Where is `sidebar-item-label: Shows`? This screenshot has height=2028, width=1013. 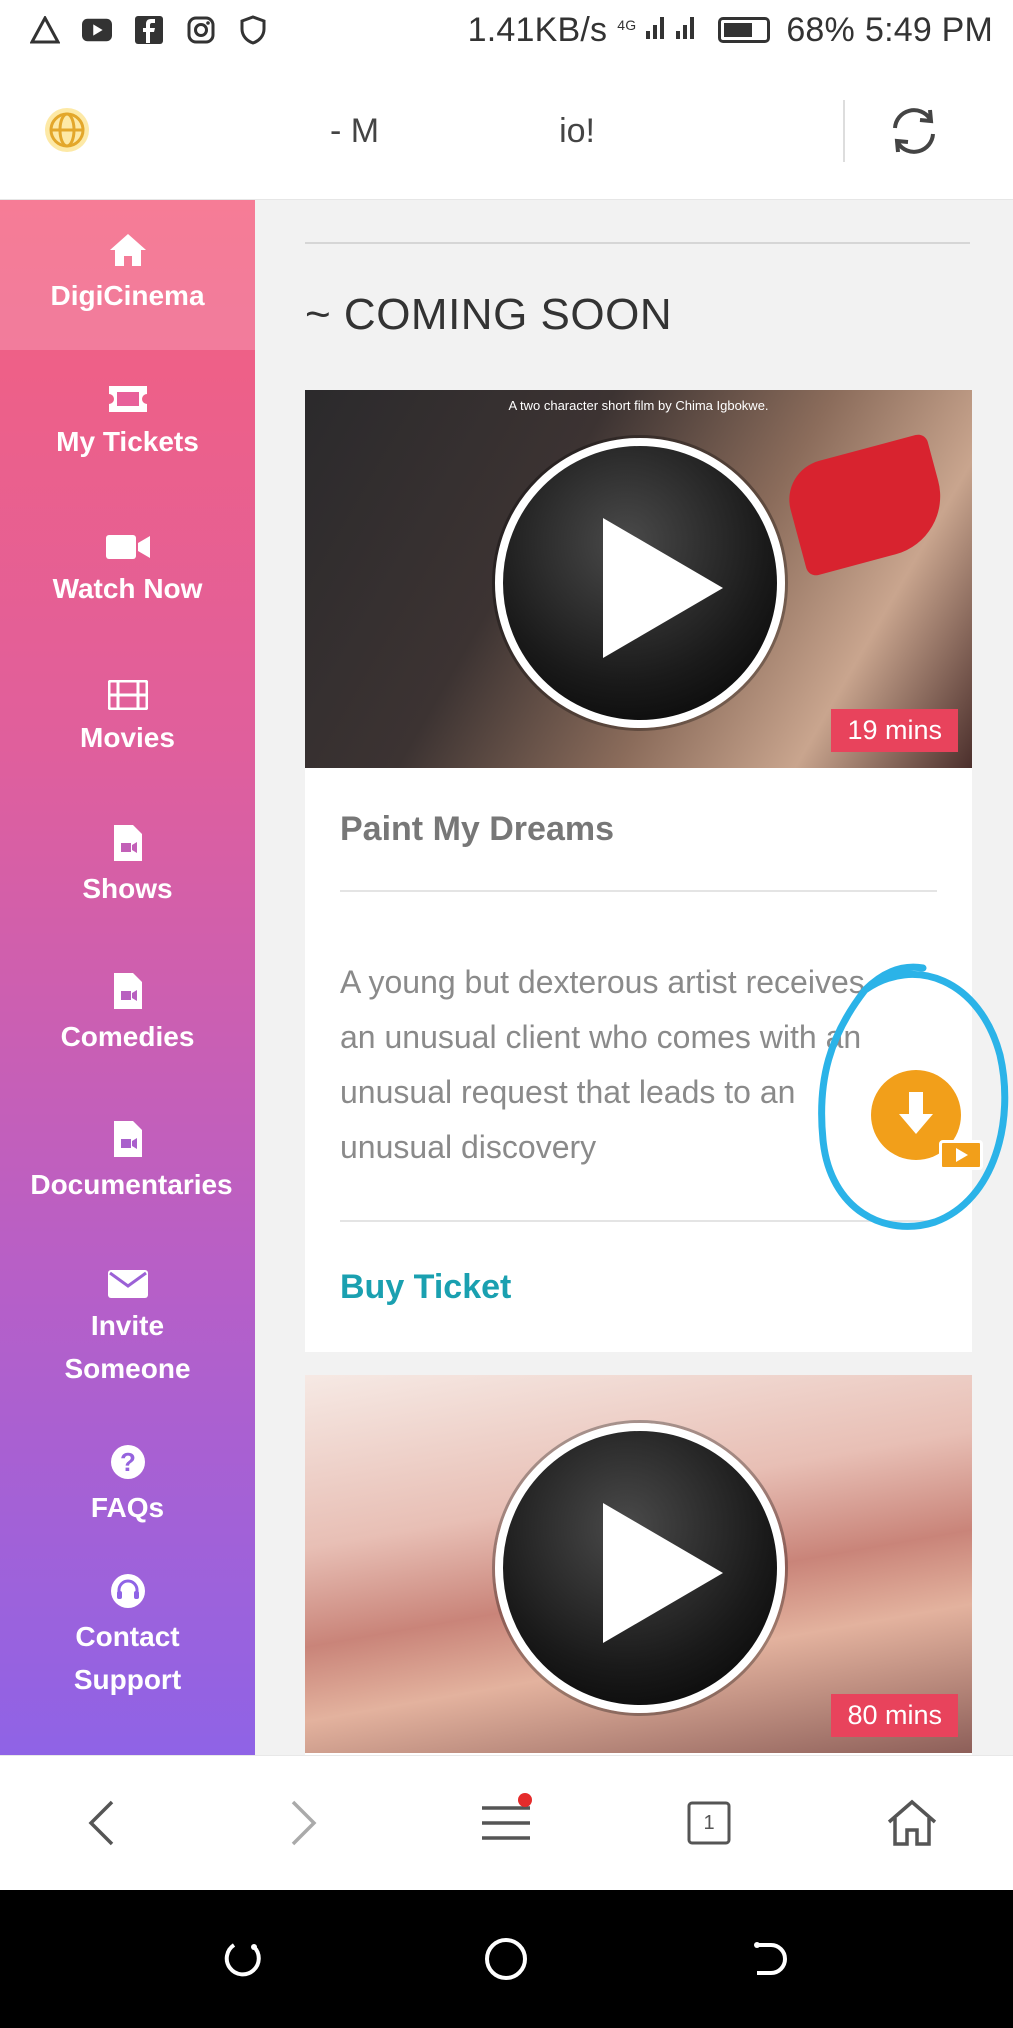 sidebar-item-label: Shows is located at coordinates (127, 889).